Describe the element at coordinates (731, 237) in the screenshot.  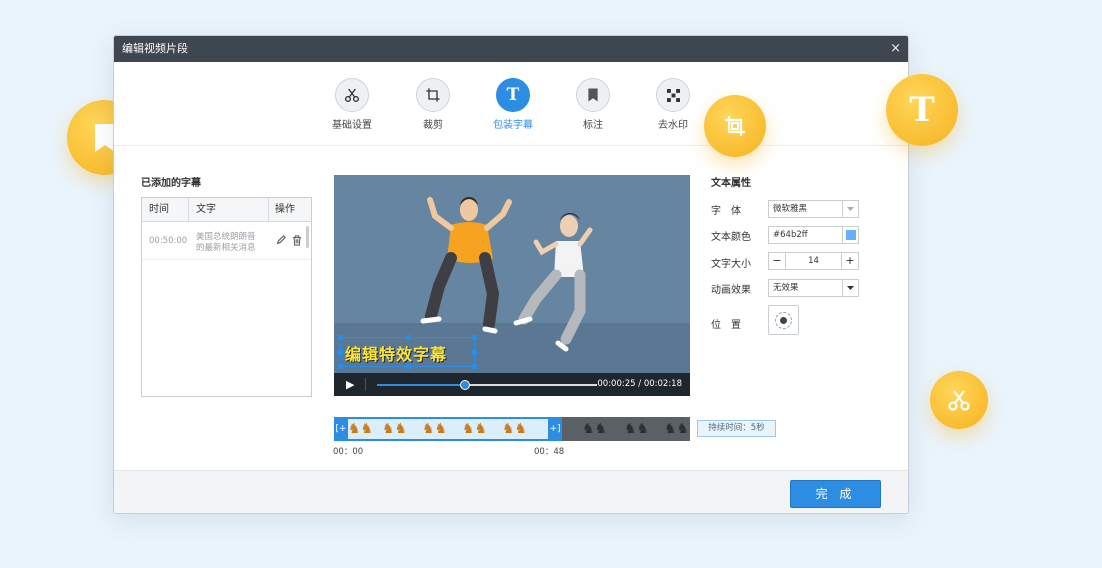
I see `color-label: 文本颜色` at that location.